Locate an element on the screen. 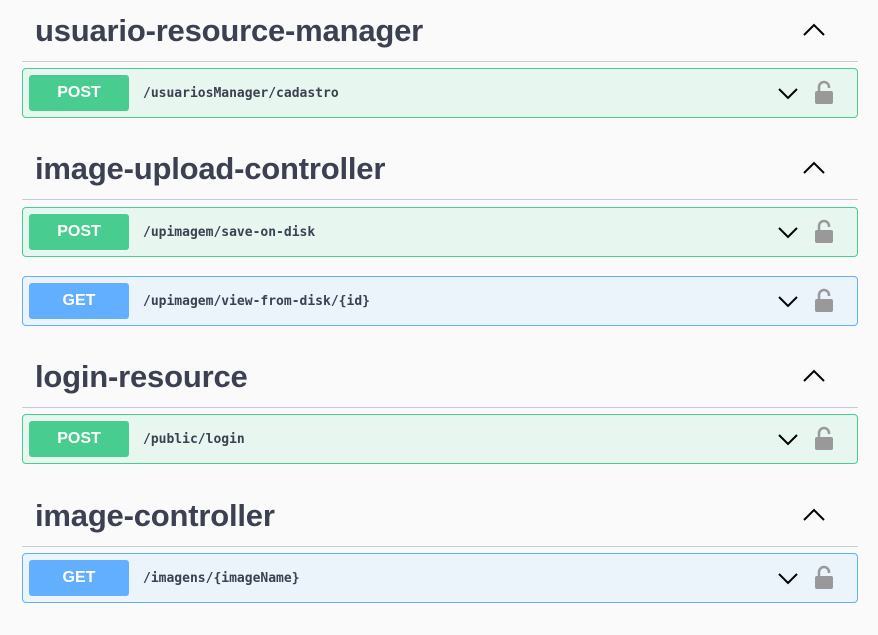  section-title: usuario-resource-manager is located at coordinates (229, 30).